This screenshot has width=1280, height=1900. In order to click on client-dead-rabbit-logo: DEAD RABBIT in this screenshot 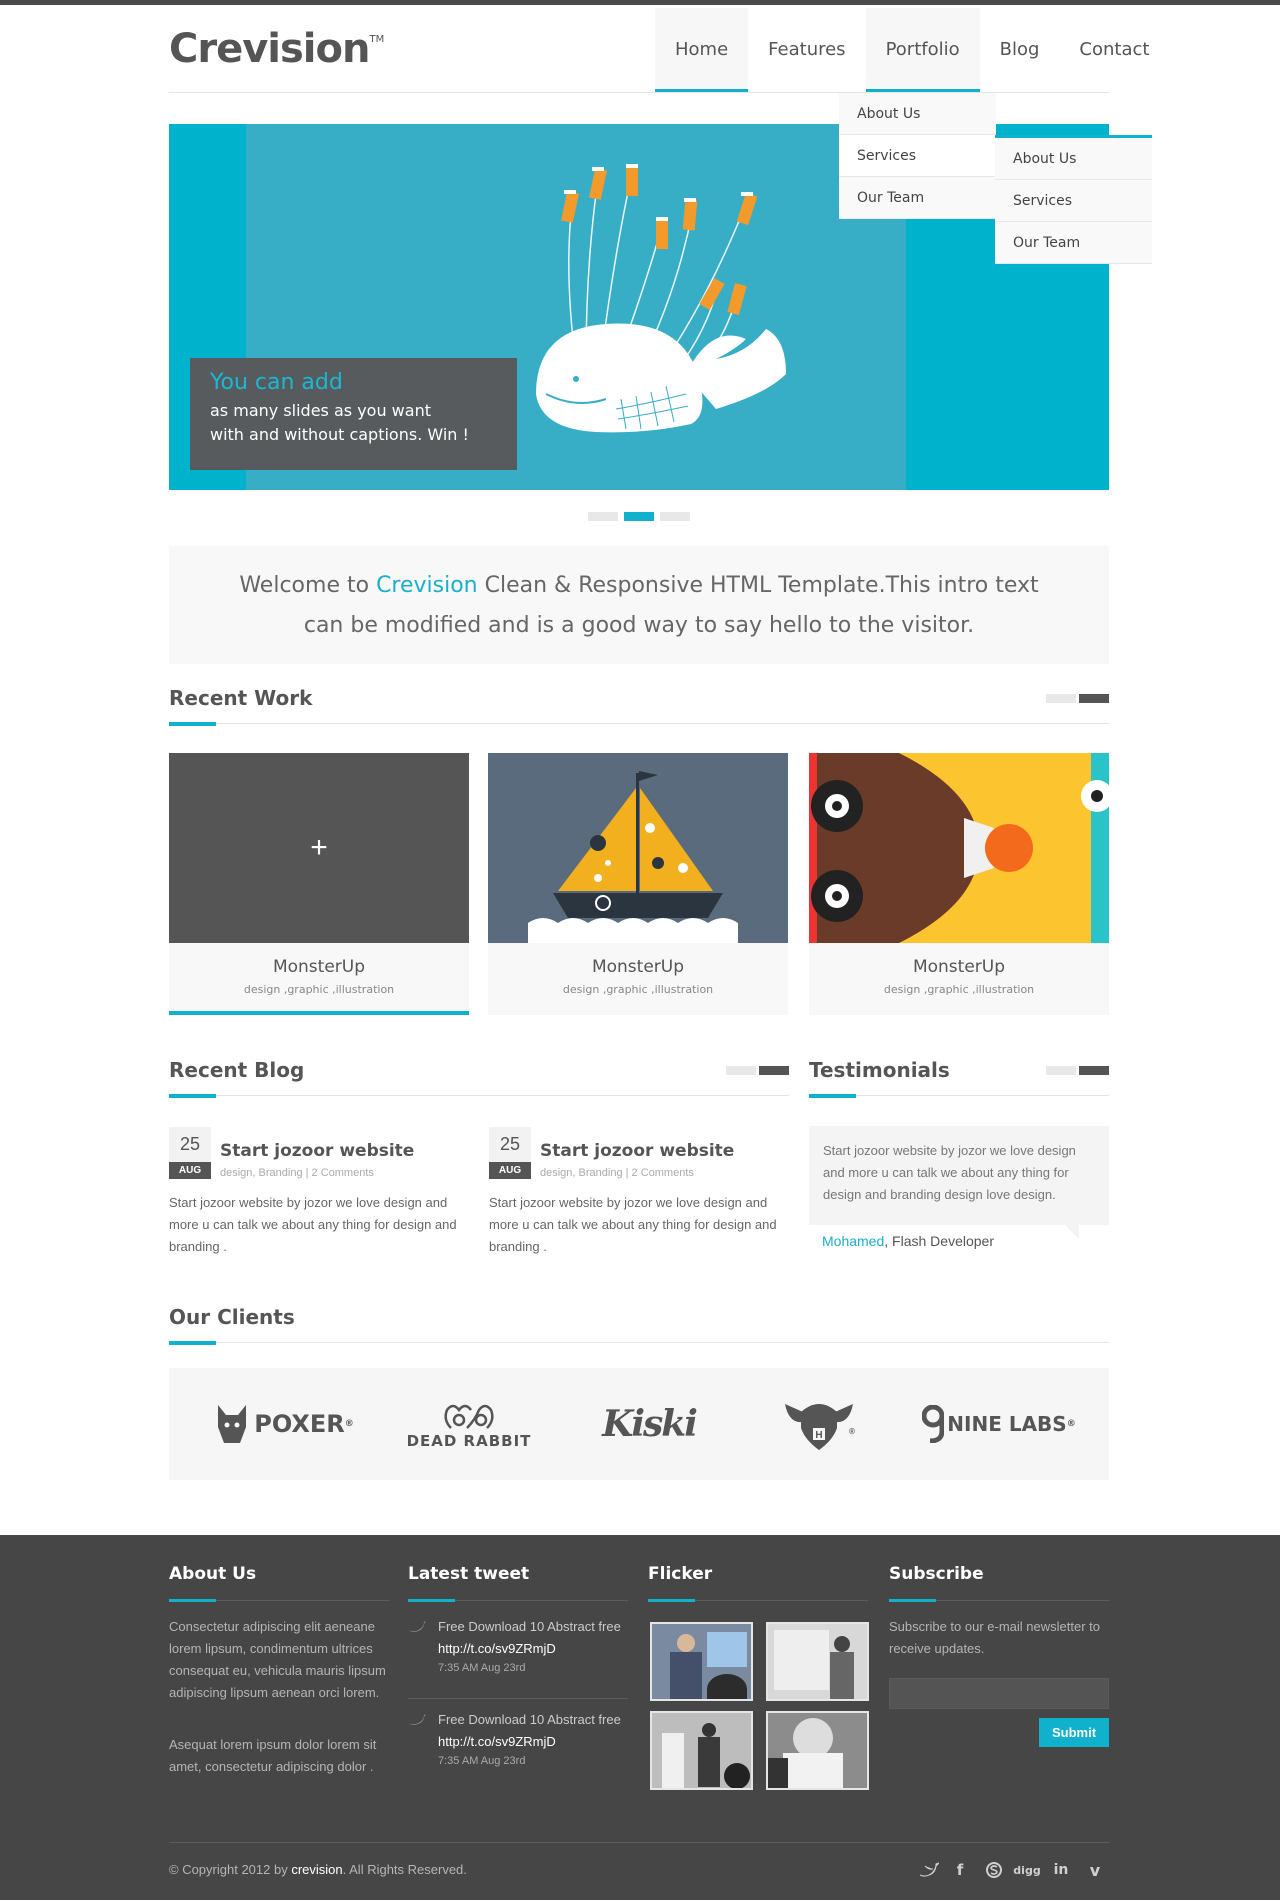, I will do `click(469, 1424)`.